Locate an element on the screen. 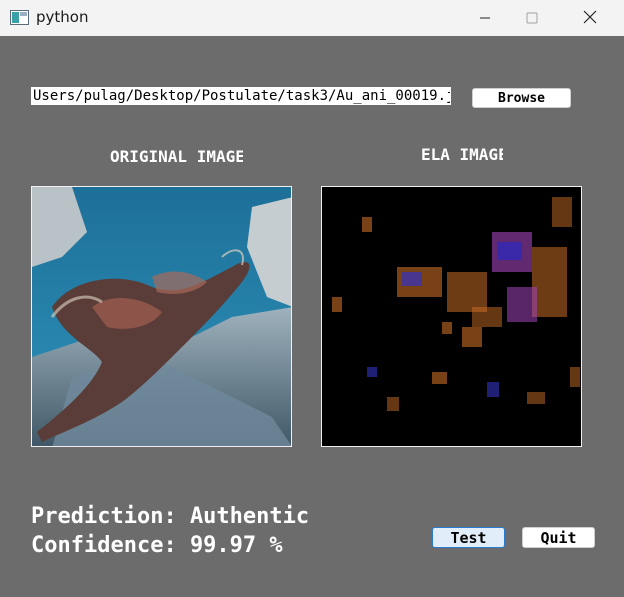  file-path-input is located at coordinates (241, 96).